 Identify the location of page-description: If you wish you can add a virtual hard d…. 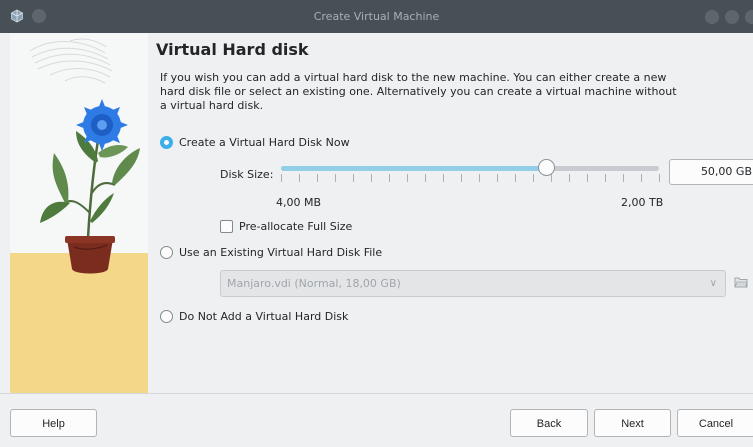
(418, 91).